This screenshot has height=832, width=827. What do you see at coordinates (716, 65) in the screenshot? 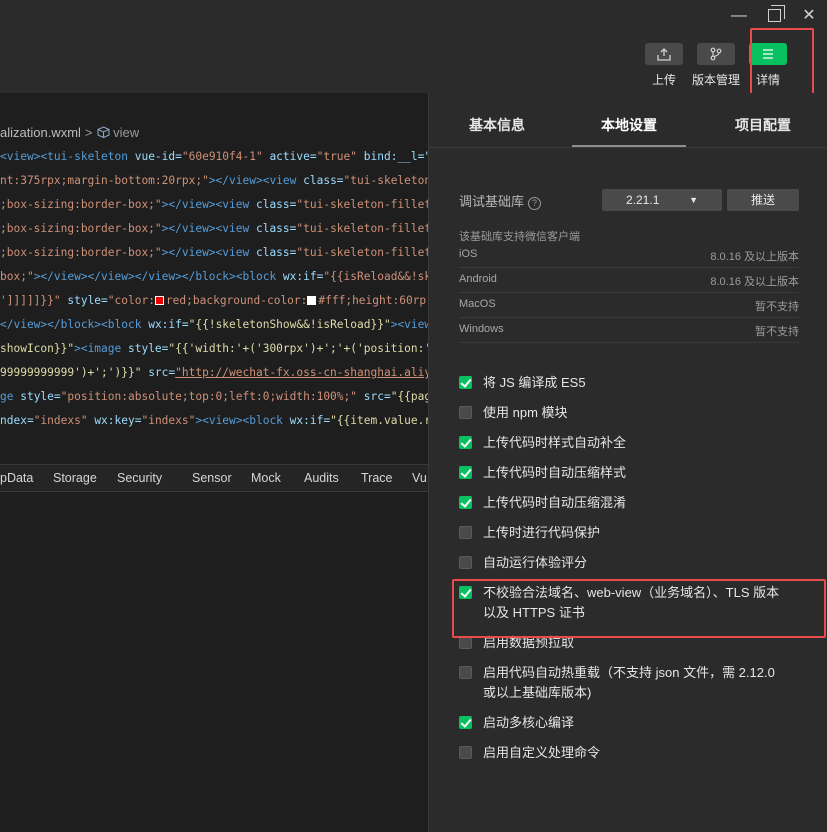
I see `version-manager-button: 版本管理` at bounding box center [716, 65].